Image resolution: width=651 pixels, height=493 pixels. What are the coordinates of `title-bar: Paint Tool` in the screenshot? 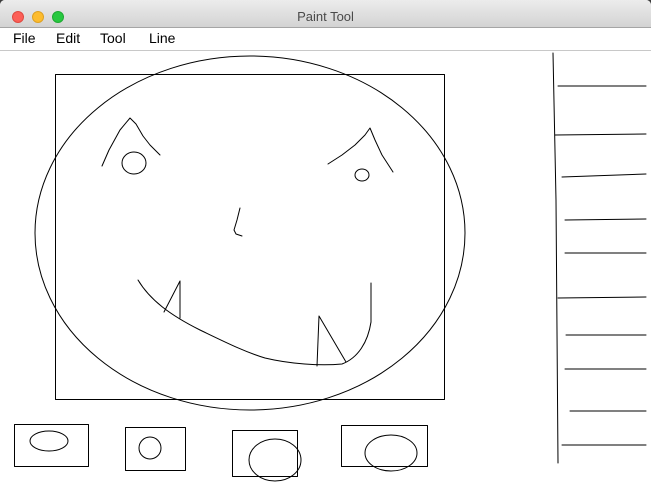 It's located at (325, 14).